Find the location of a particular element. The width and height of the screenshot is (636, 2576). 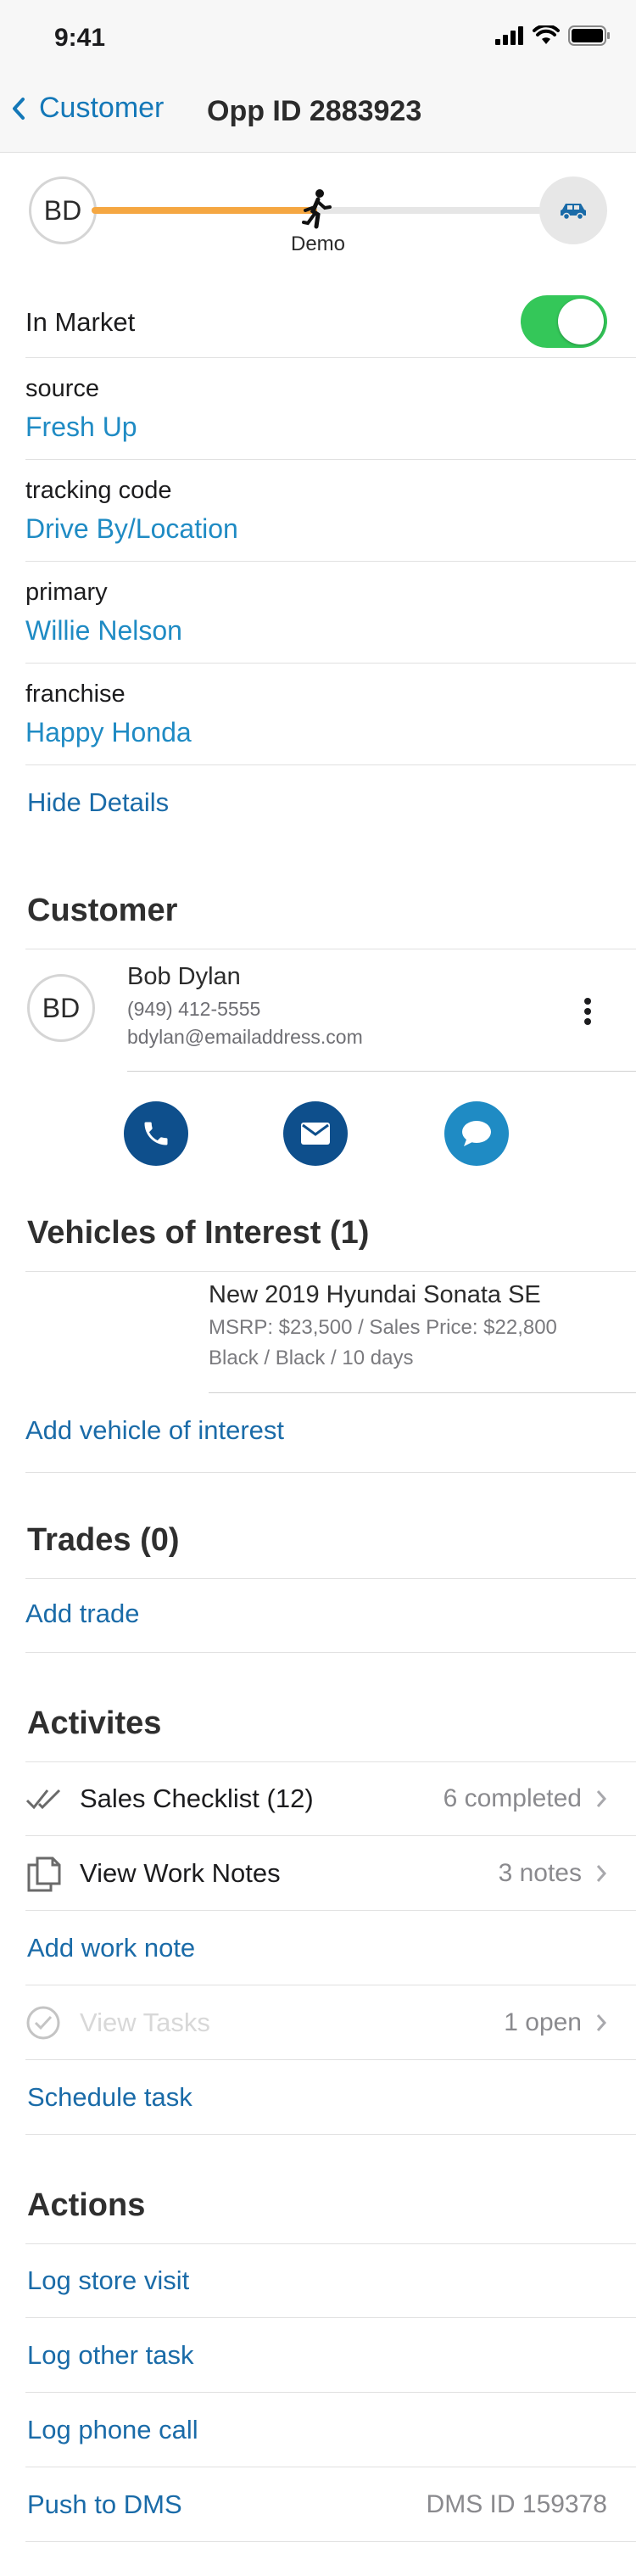

message-button is located at coordinates (476, 1133).